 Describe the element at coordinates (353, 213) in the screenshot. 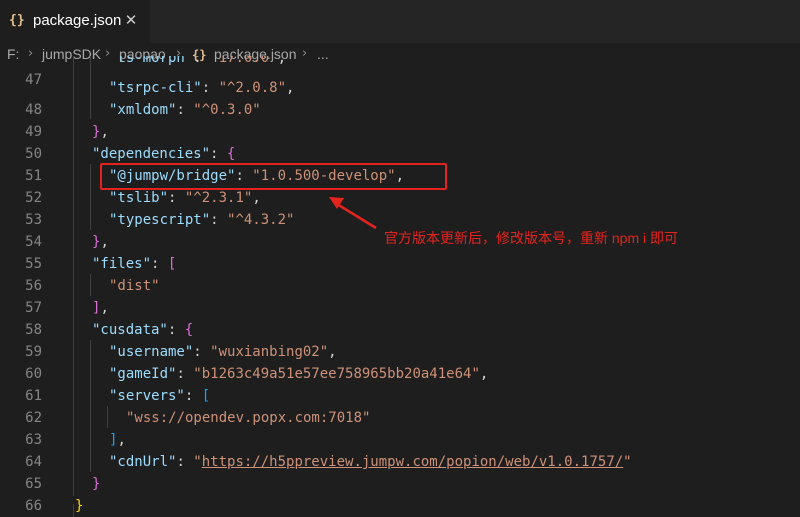

I see `annotation-arrow-icon` at that location.